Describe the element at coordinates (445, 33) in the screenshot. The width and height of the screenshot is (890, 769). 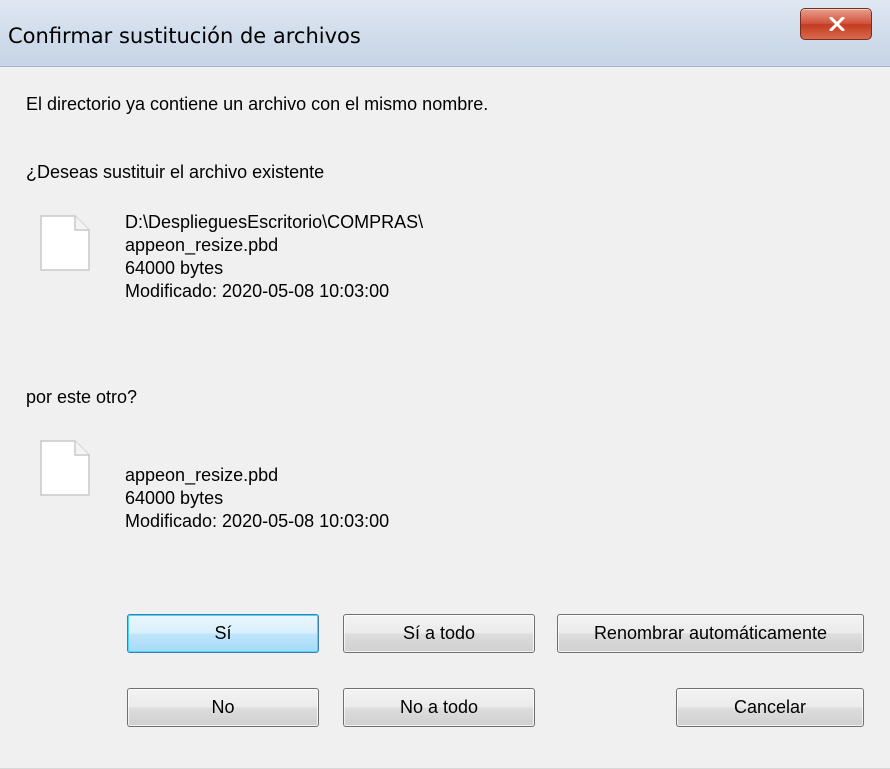
I see `title-bar: Confirmar sustitución de archivos` at that location.